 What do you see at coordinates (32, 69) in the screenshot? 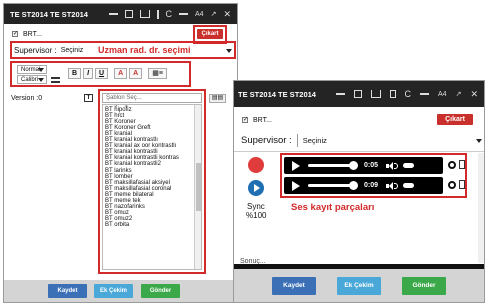
I see `format-select: Normal` at bounding box center [32, 69].